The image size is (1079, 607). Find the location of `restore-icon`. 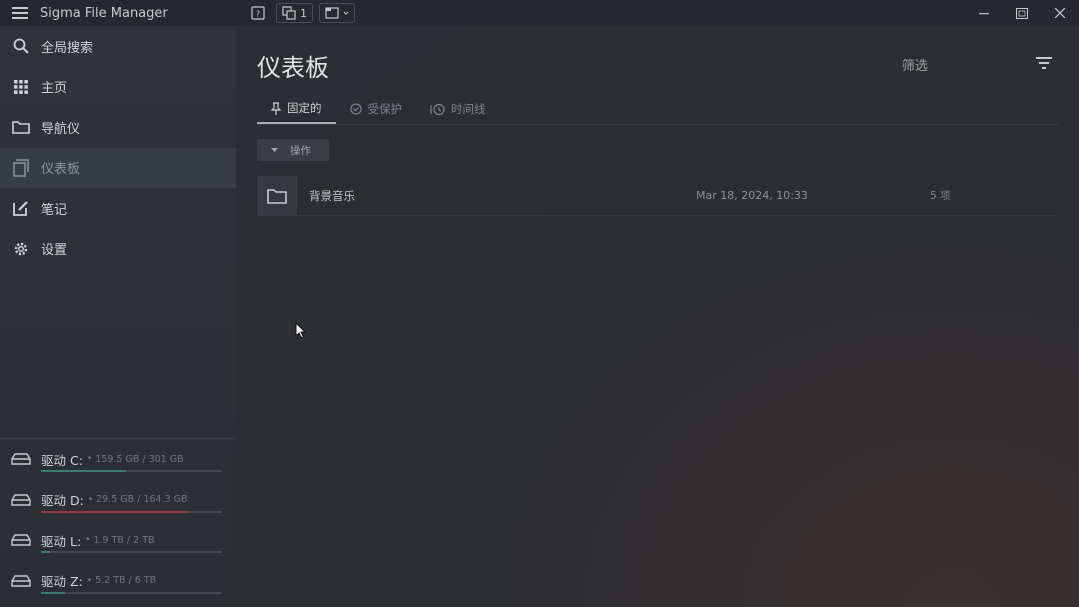

restore-icon is located at coordinates (1022, 13).